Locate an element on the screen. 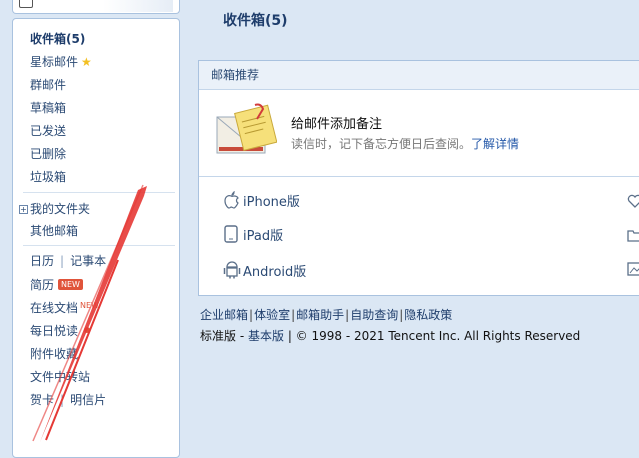 The width and height of the screenshot is (639, 458). apple-icon is located at coordinates (233, 201).